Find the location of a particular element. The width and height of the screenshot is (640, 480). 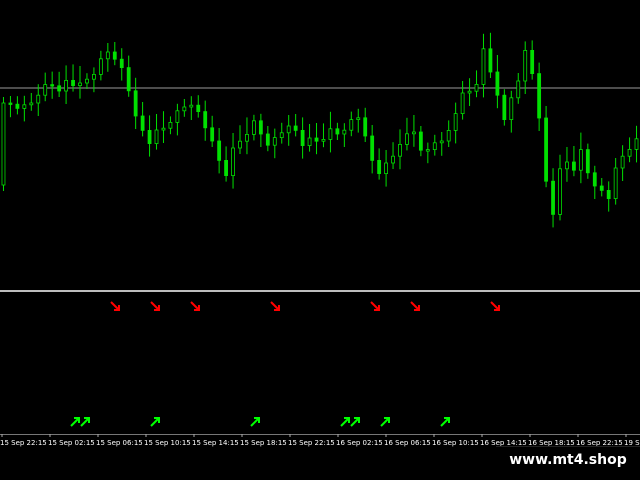

tick-label: 15 Sep 14:15 is located at coordinates (215, 443).